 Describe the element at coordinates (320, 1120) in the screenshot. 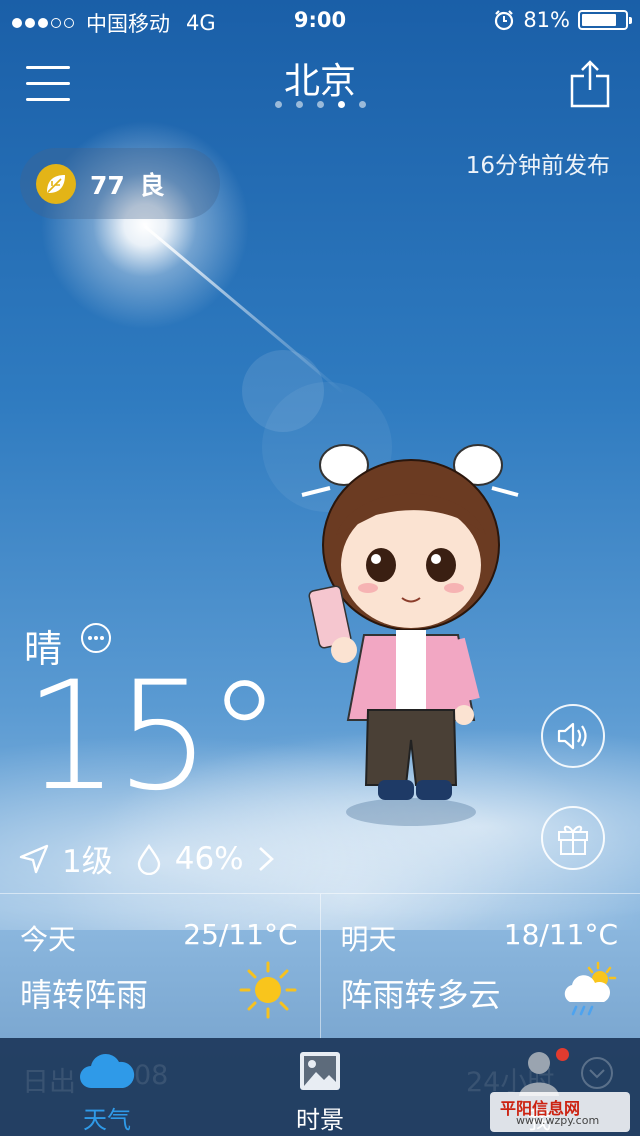

I see `tab-label: 时景` at that location.